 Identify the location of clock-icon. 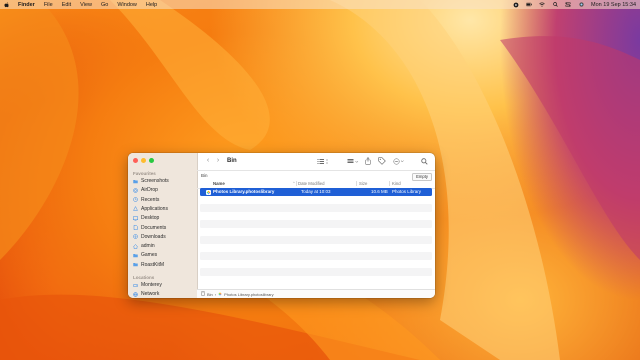
(135, 199).